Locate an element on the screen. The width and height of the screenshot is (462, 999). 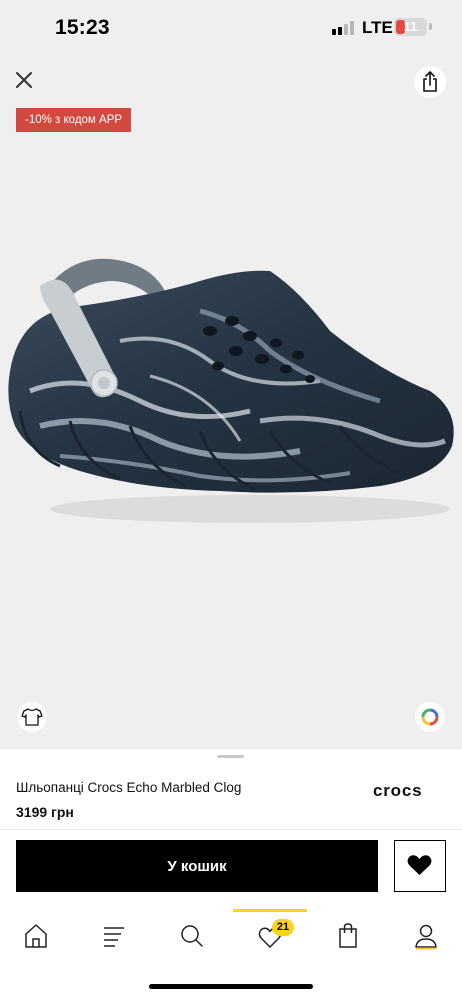
battery-icon: 11 is located at coordinates (410, 27).